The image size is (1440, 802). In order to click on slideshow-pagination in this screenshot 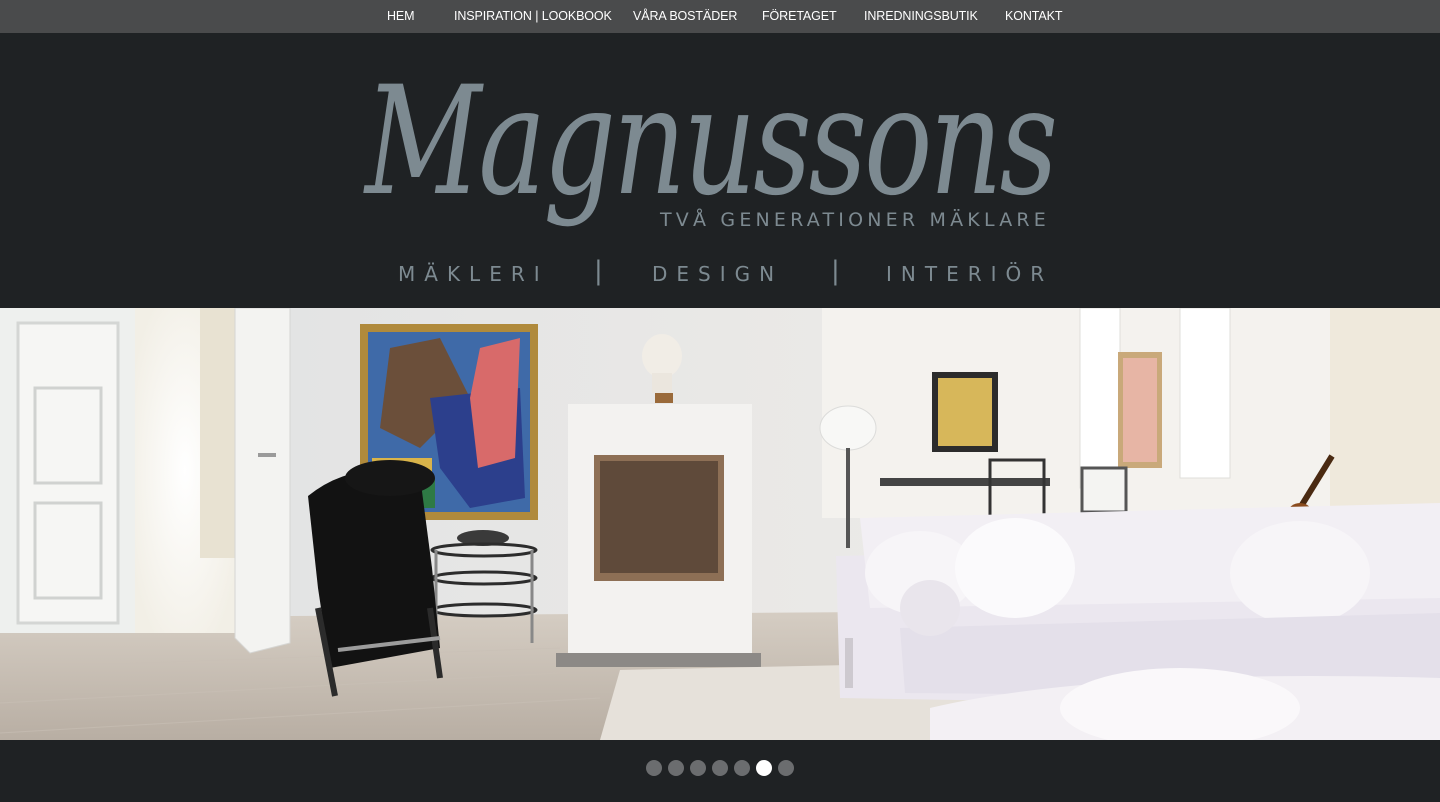, I will do `click(720, 771)`.